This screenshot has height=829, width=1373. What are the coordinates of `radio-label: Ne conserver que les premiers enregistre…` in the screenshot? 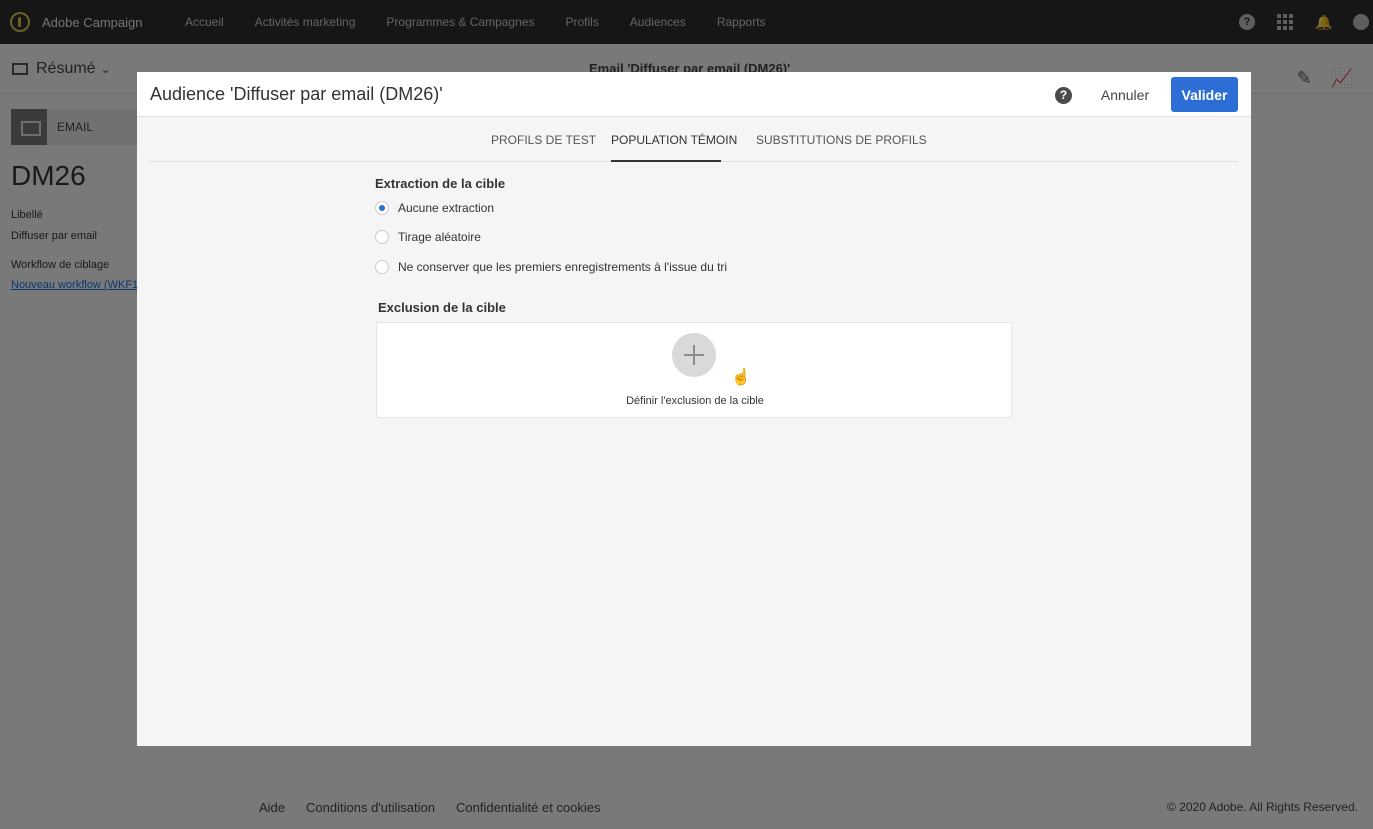 It's located at (563, 267).